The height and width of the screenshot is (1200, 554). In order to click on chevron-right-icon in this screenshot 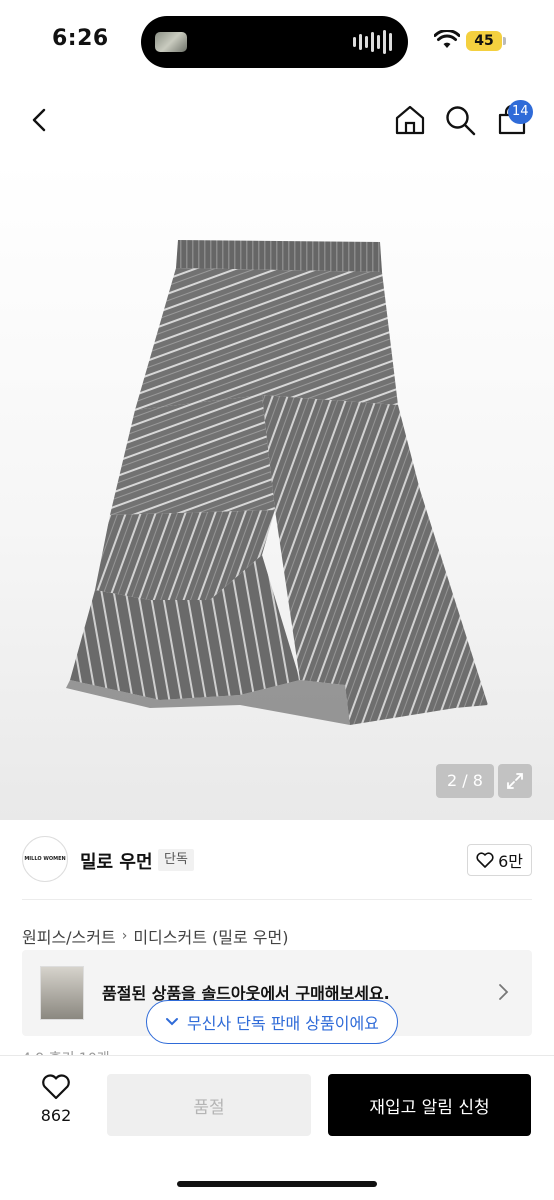, I will do `click(504, 992)`.